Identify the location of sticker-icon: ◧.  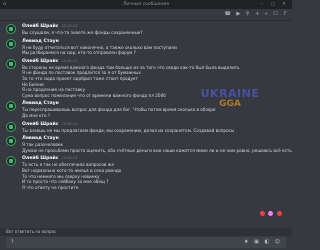
(267, 242).